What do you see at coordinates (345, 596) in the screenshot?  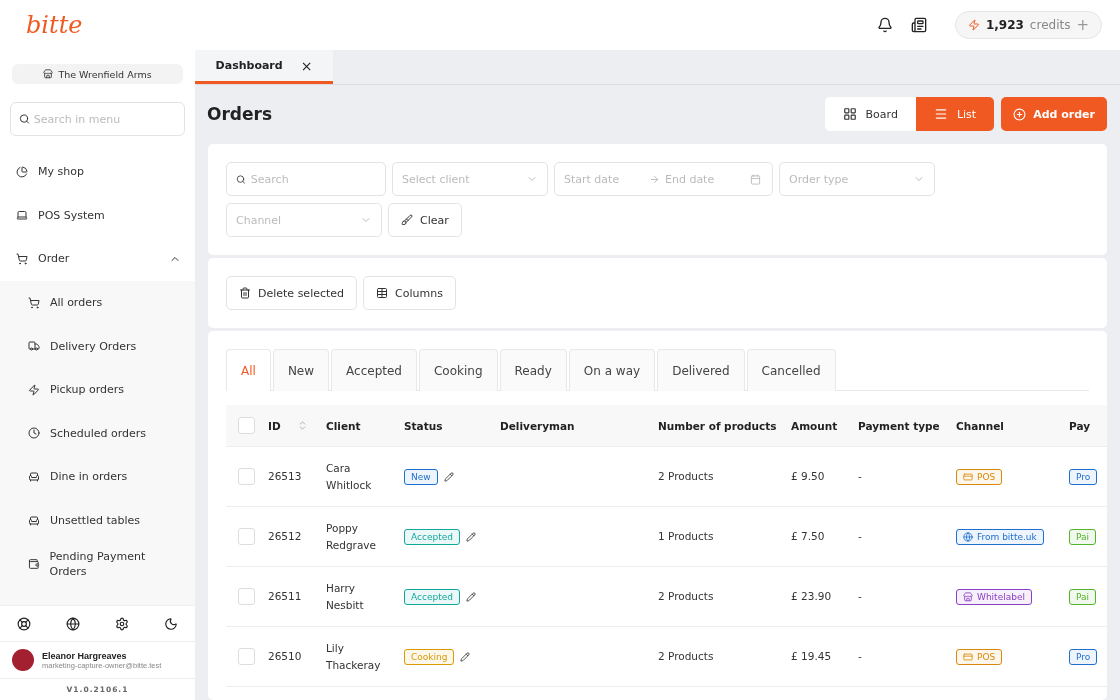 I see `table-cell-text: Harry Nesbitt` at bounding box center [345, 596].